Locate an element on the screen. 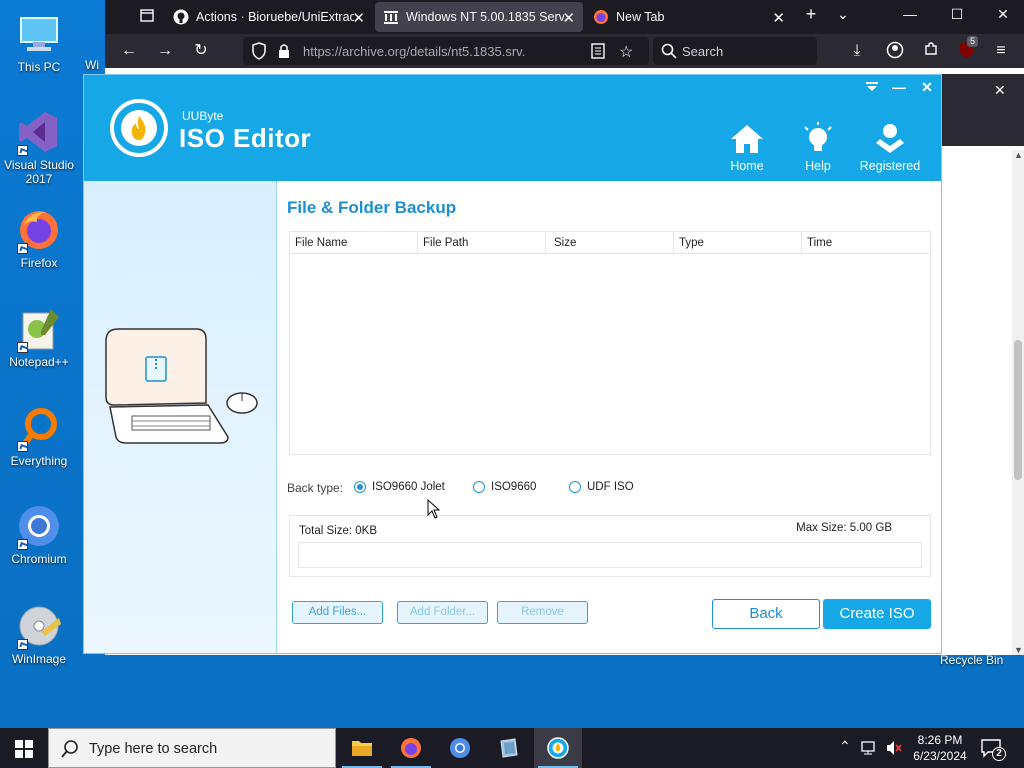 The width and height of the screenshot is (1024, 768). tab-overview-icon is located at coordinates (147, 17).